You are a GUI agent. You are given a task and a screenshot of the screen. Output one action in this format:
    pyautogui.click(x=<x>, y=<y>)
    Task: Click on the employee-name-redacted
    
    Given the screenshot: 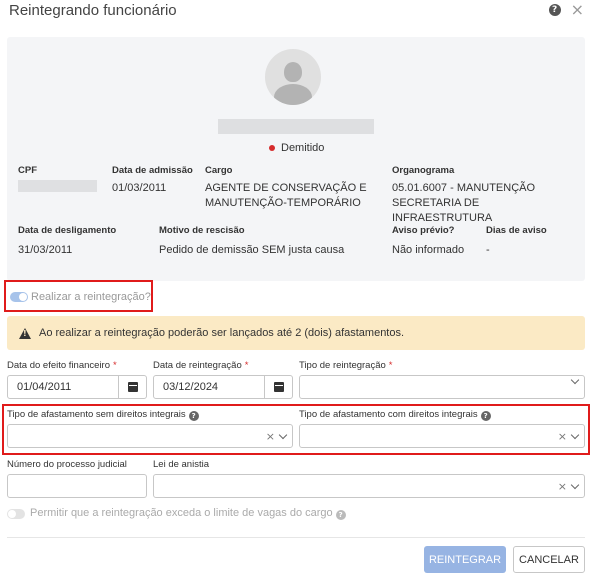 What is the action you would take?
    pyautogui.click(x=296, y=126)
    